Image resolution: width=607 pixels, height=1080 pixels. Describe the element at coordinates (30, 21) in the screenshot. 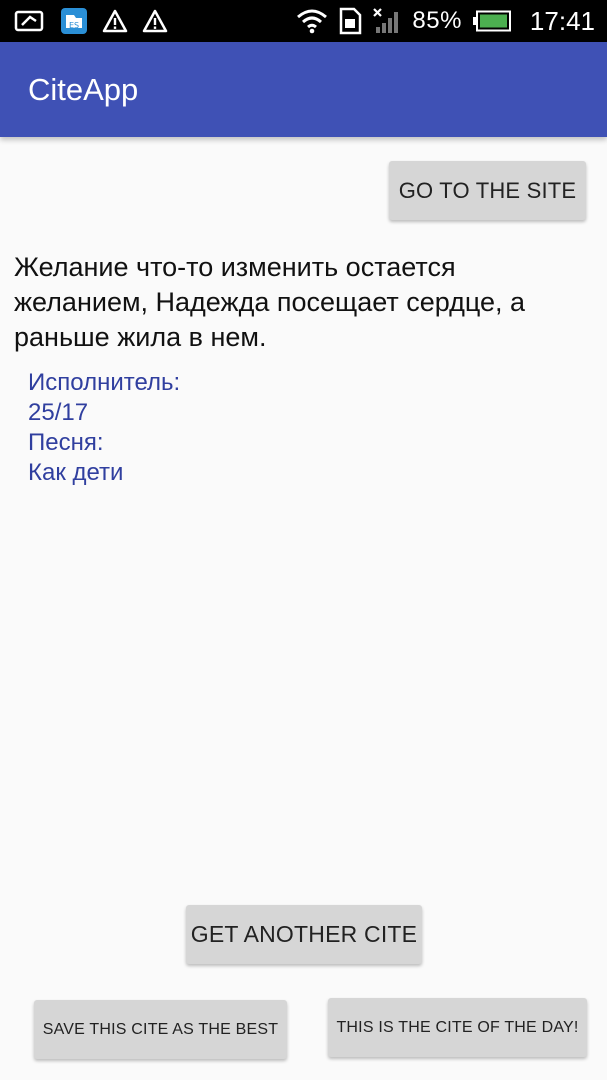

I see `notification-icon` at that location.